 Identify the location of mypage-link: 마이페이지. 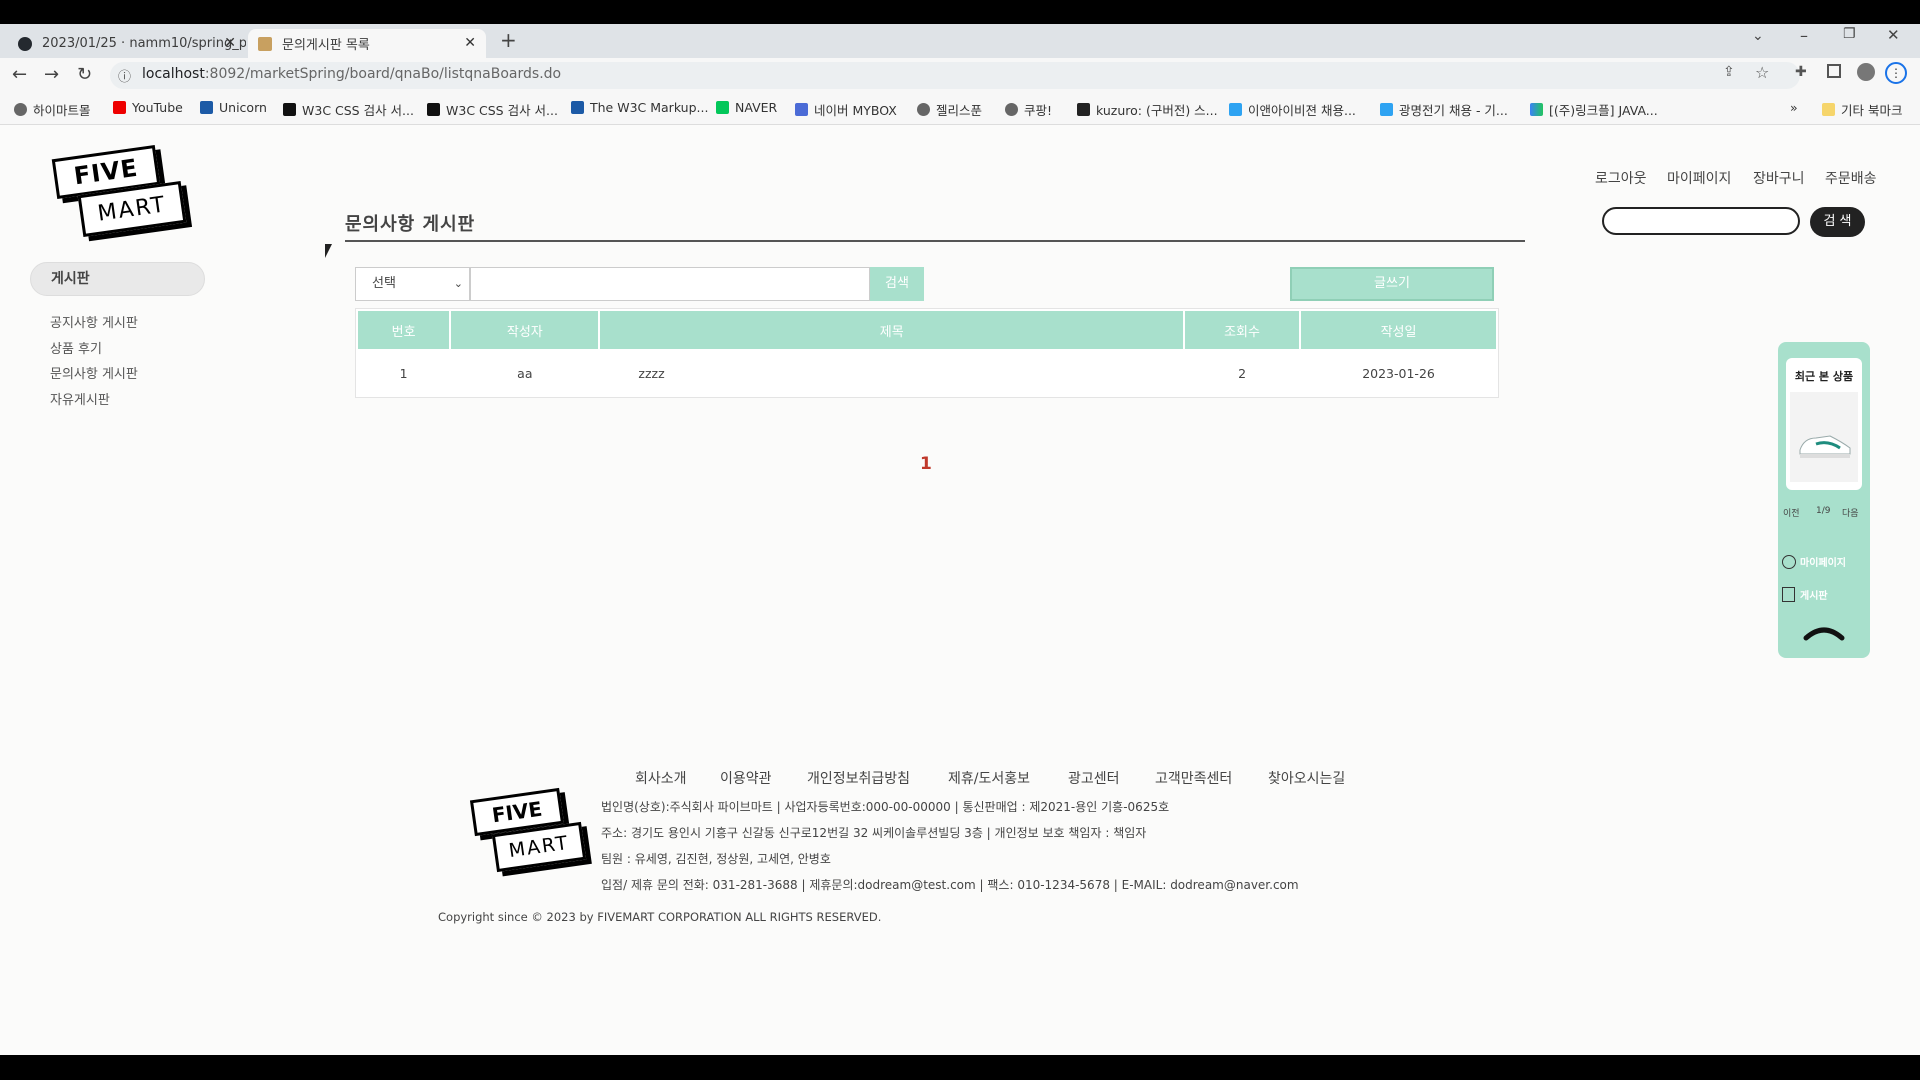
(1699, 178).